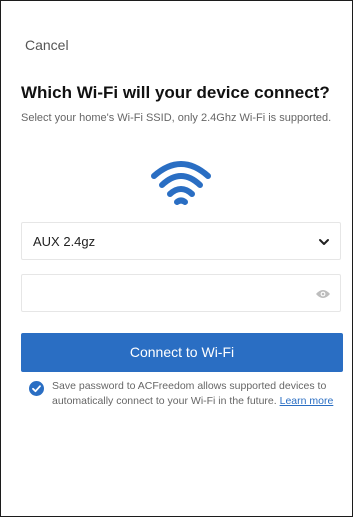 The height and width of the screenshot is (517, 353). I want to click on password-field-wrapper, so click(181, 293).